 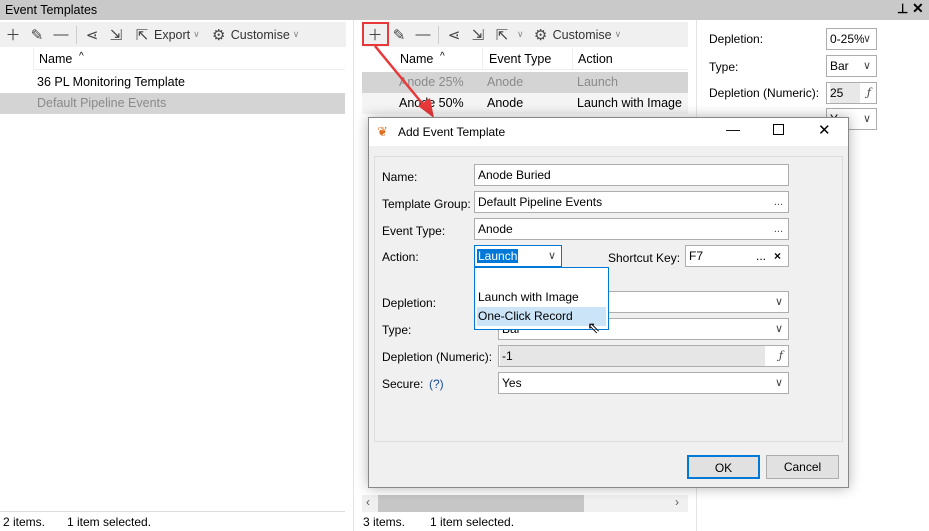 What do you see at coordinates (37, 35) in the screenshot?
I see `edit-icon: ✎` at bounding box center [37, 35].